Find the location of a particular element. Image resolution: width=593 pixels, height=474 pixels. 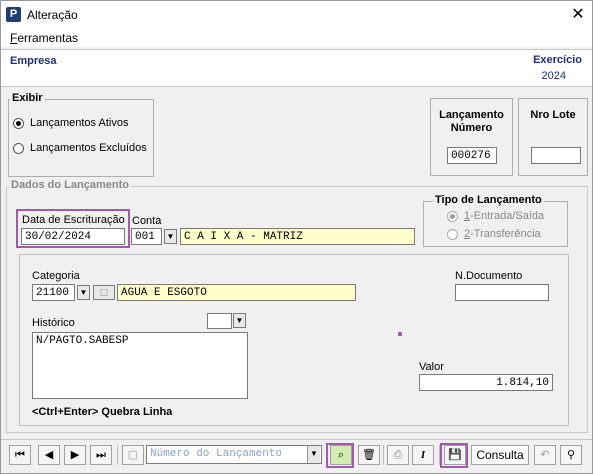

exercicio-label: Exercício is located at coordinates (557, 60).